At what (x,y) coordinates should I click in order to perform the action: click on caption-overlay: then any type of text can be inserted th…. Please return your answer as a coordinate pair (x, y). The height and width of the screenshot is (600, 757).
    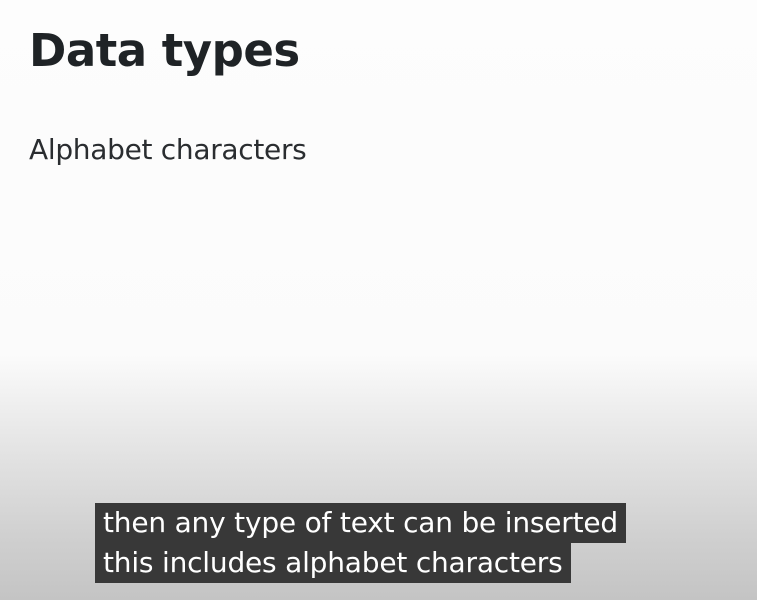
    Looking at the image, I should click on (361, 543).